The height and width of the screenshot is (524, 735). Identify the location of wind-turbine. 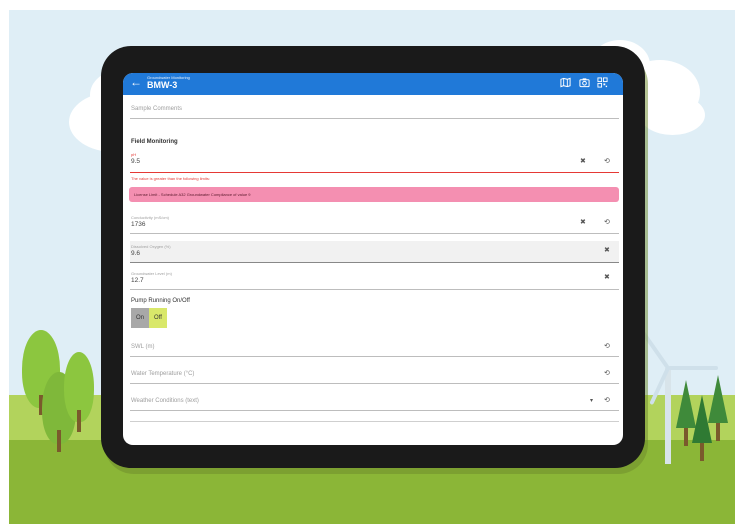
(668, 416).